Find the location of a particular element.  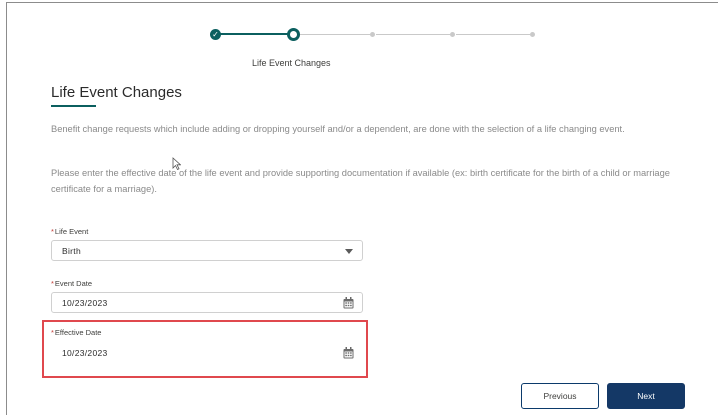

chevron-down-icon is located at coordinates (349, 251).